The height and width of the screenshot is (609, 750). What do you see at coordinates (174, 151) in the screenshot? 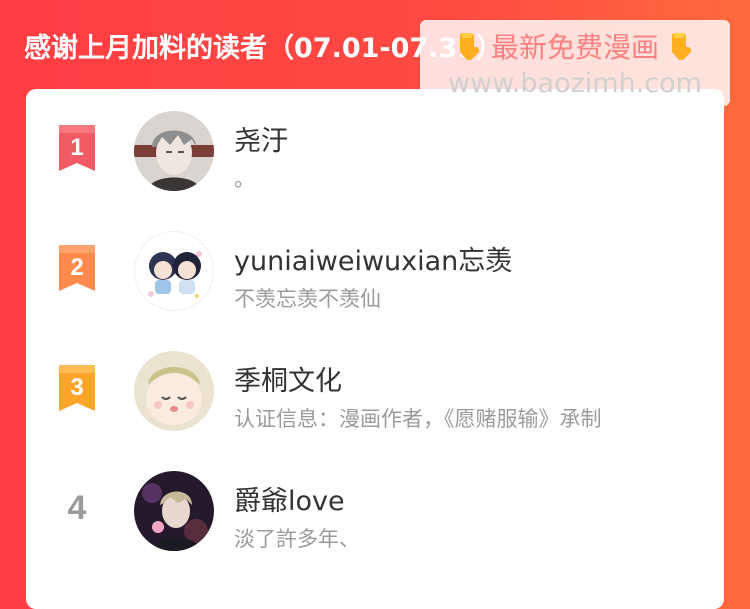
I see `avatar-gray-hair-boy-icon` at bounding box center [174, 151].